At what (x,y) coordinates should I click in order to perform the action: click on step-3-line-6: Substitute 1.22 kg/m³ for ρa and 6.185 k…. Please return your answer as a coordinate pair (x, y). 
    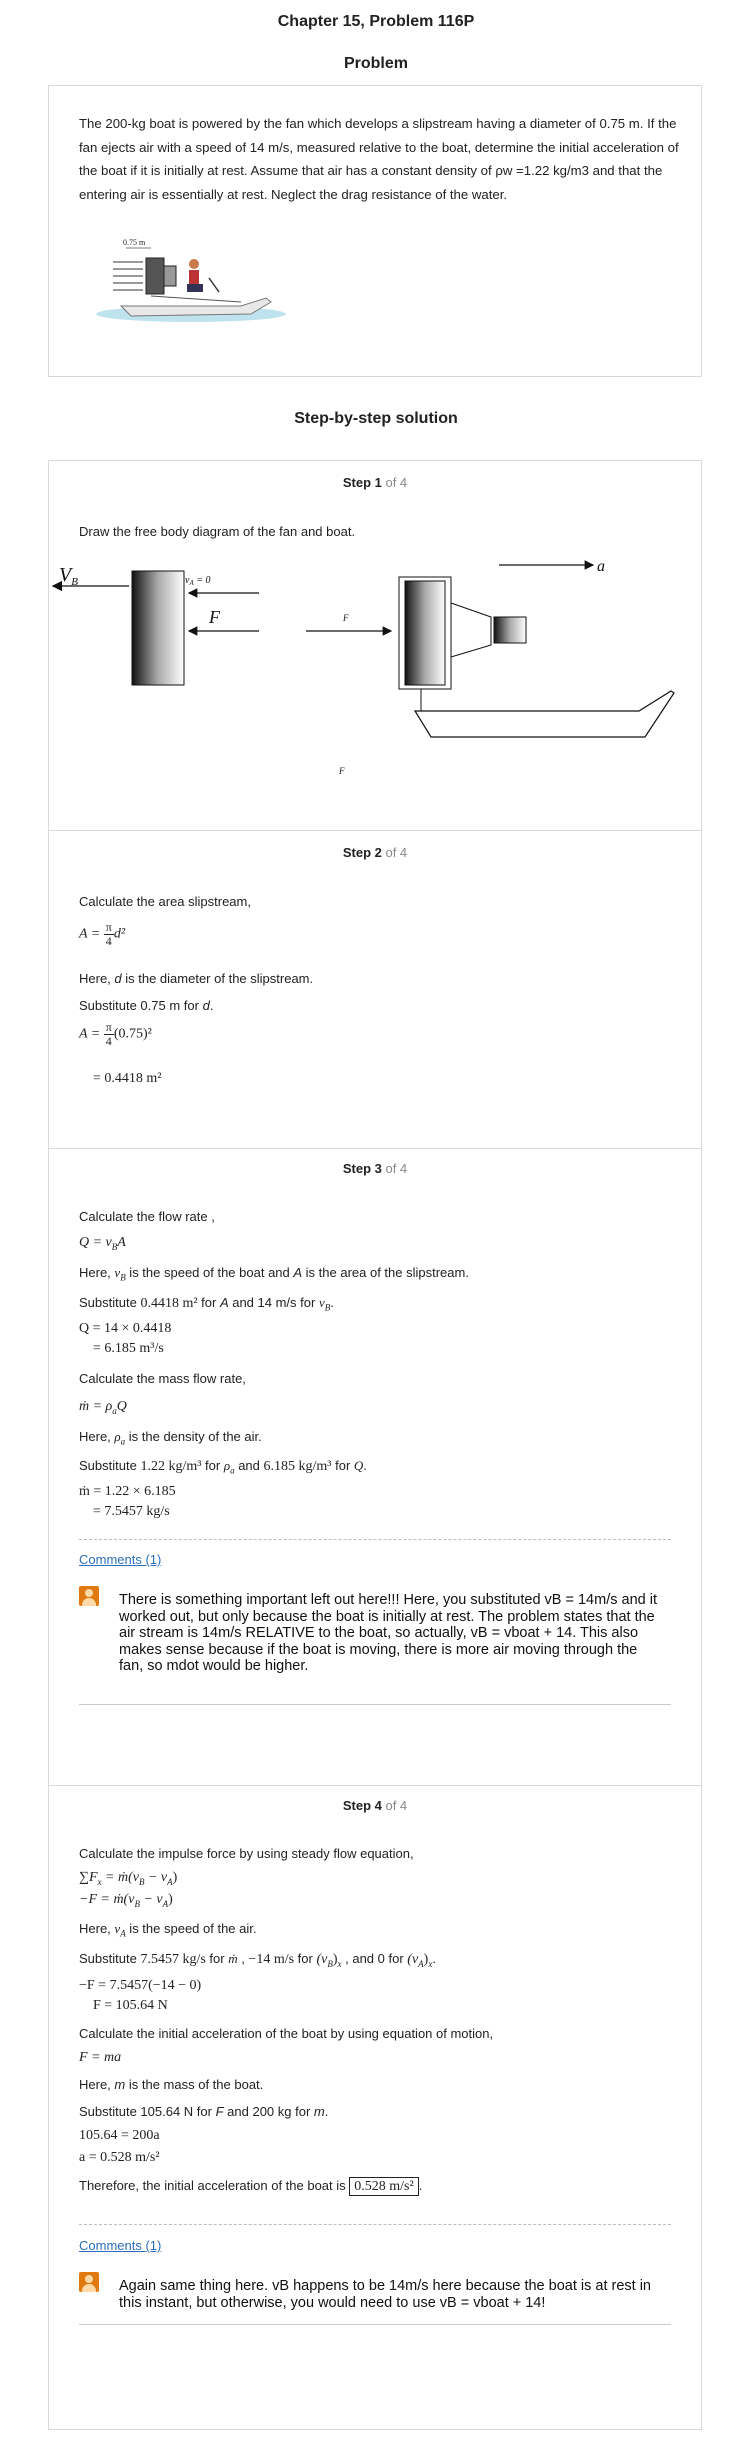
    Looking at the image, I should click on (223, 1467).